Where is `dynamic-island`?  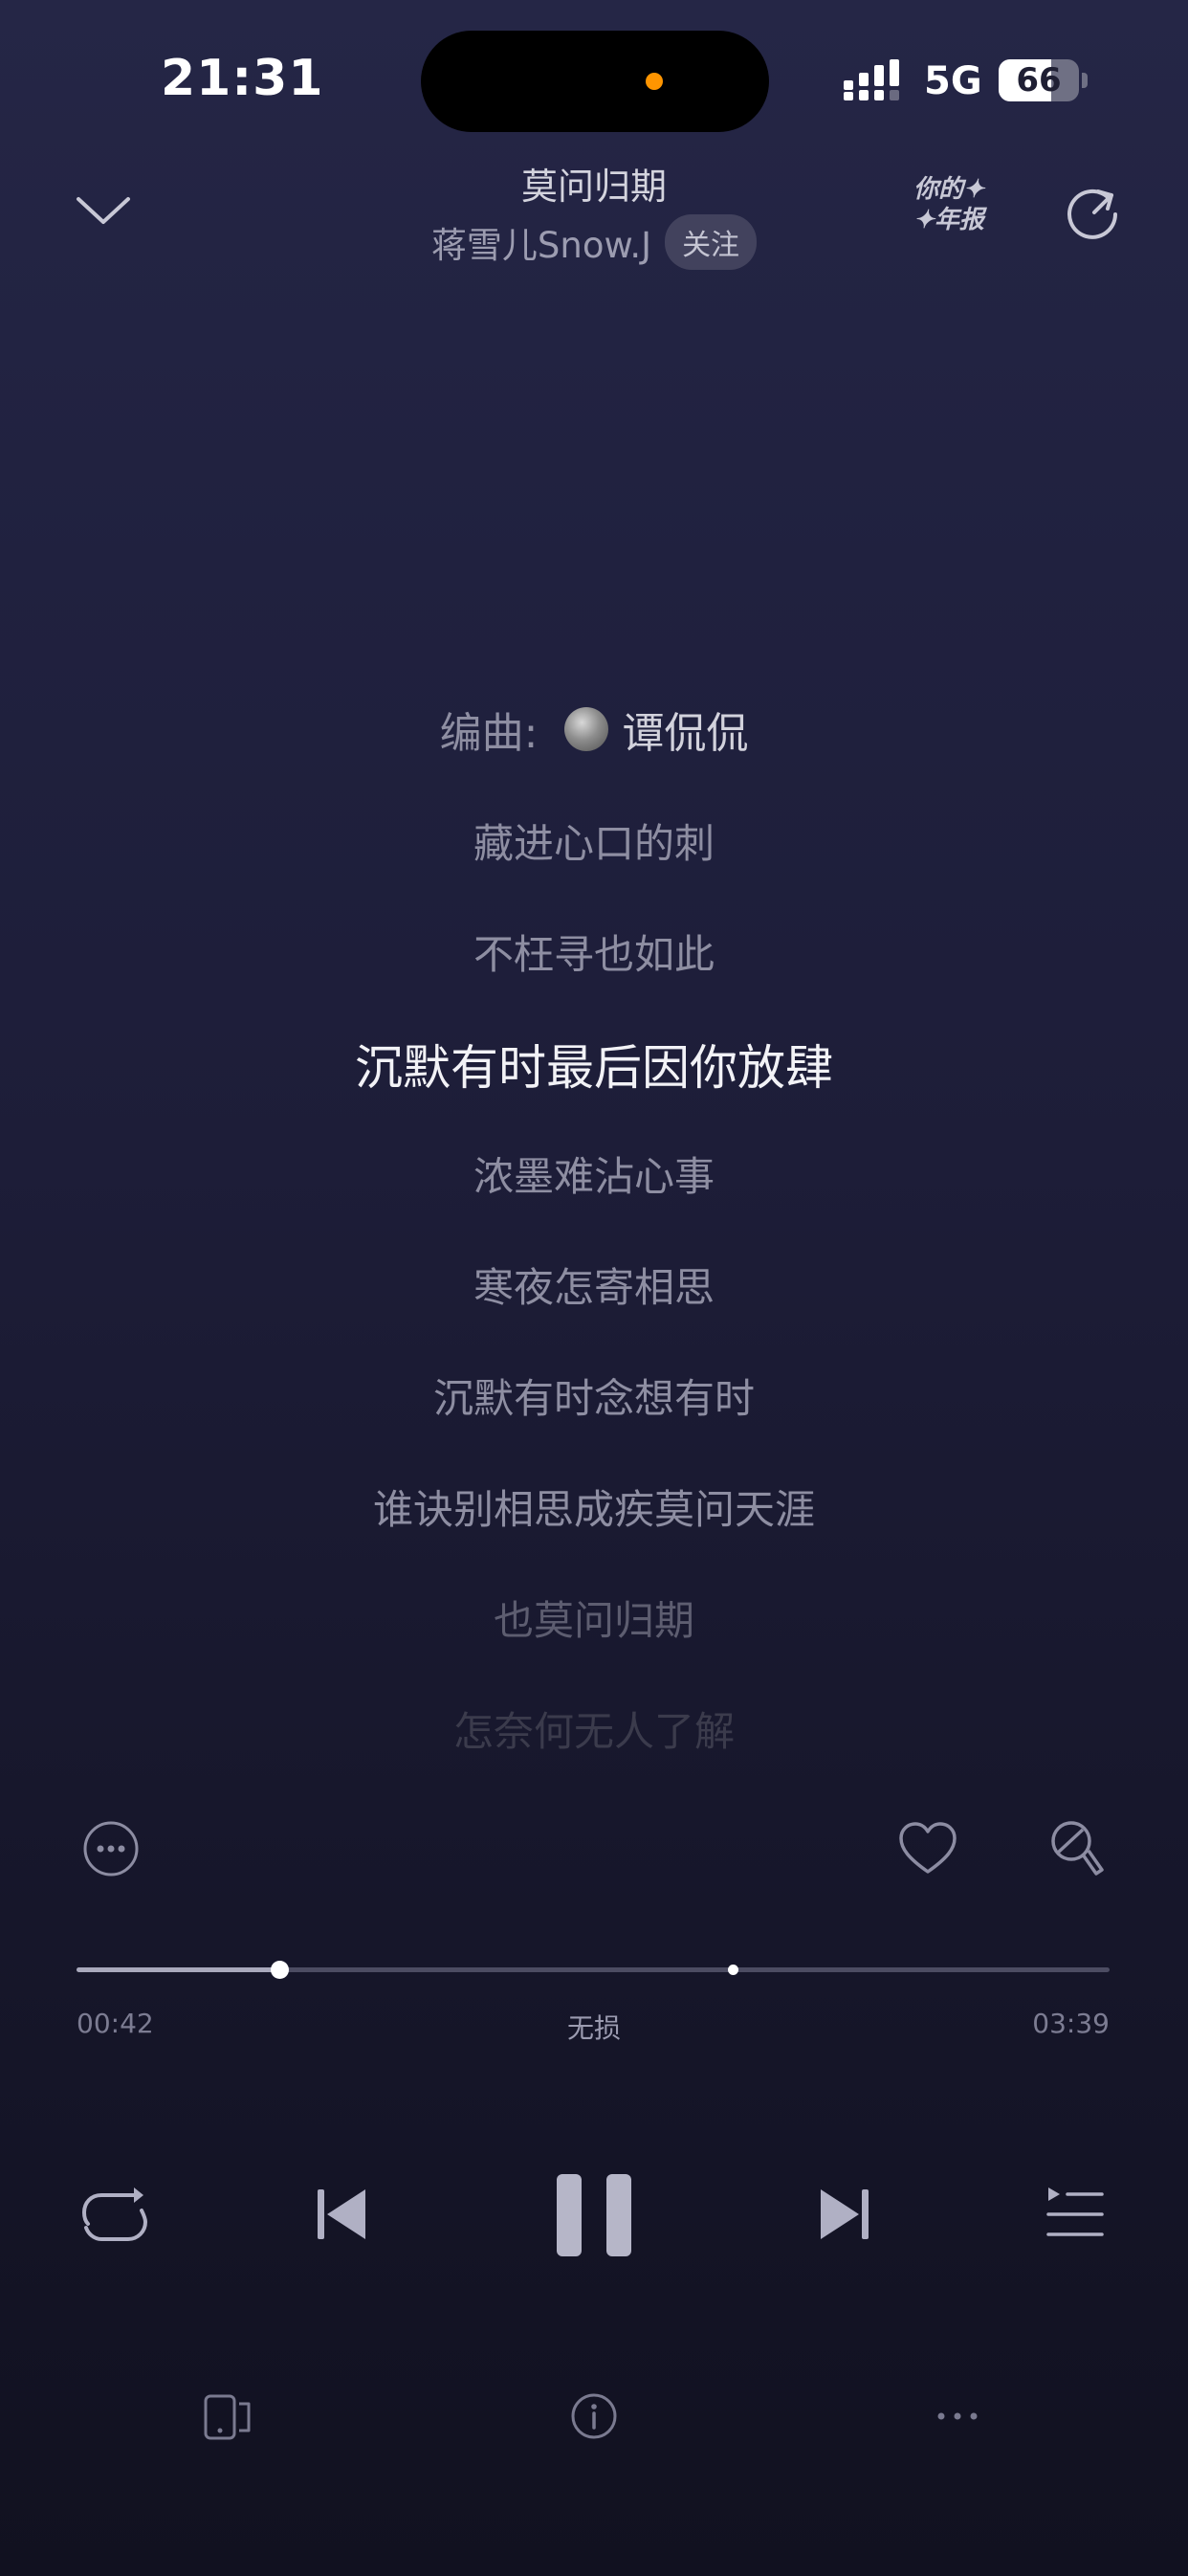
dynamic-island is located at coordinates (595, 81).